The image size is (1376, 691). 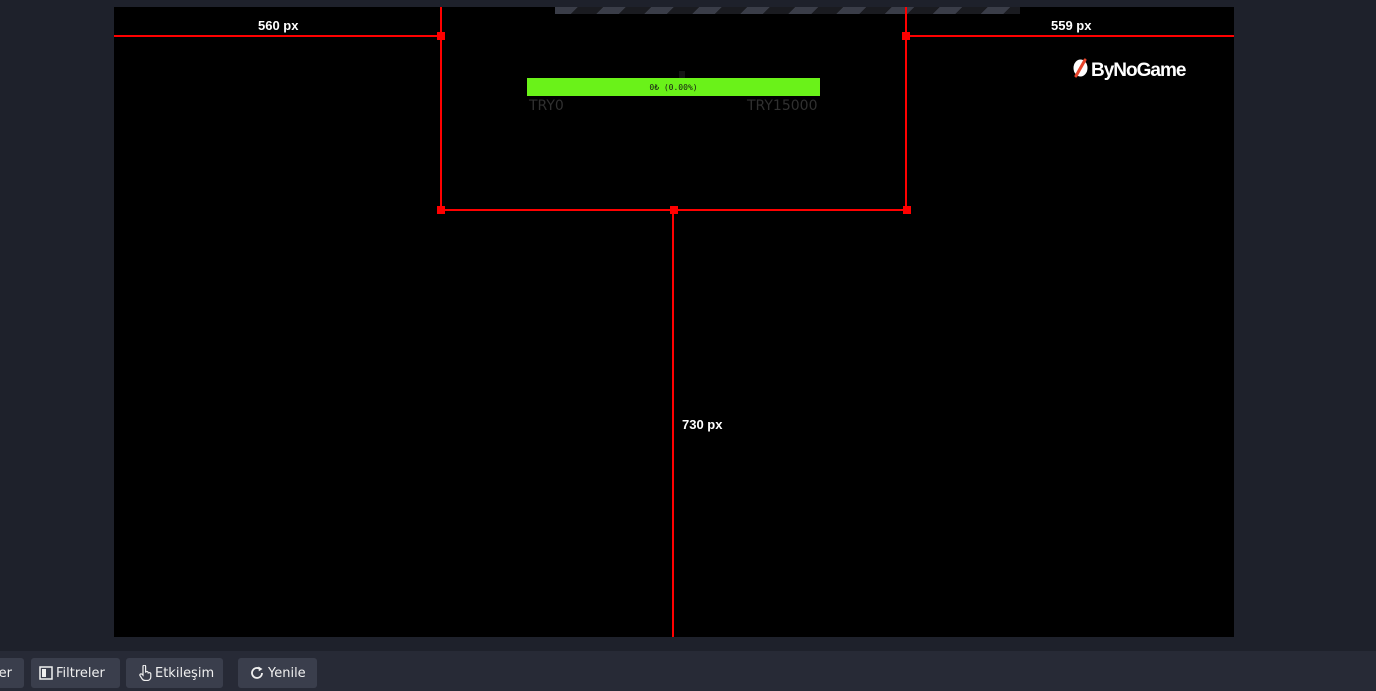 What do you see at coordinates (682, 74) in the screenshot?
I see `goal-indicator-tick` at bounding box center [682, 74].